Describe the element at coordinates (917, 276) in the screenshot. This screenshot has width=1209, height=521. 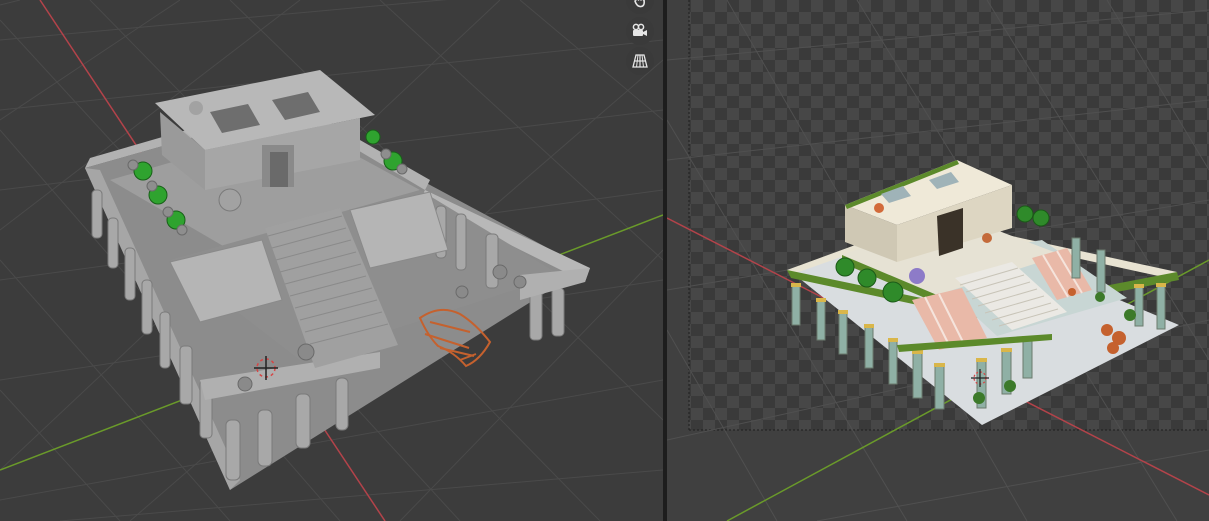
I see `purple-urn` at that location.